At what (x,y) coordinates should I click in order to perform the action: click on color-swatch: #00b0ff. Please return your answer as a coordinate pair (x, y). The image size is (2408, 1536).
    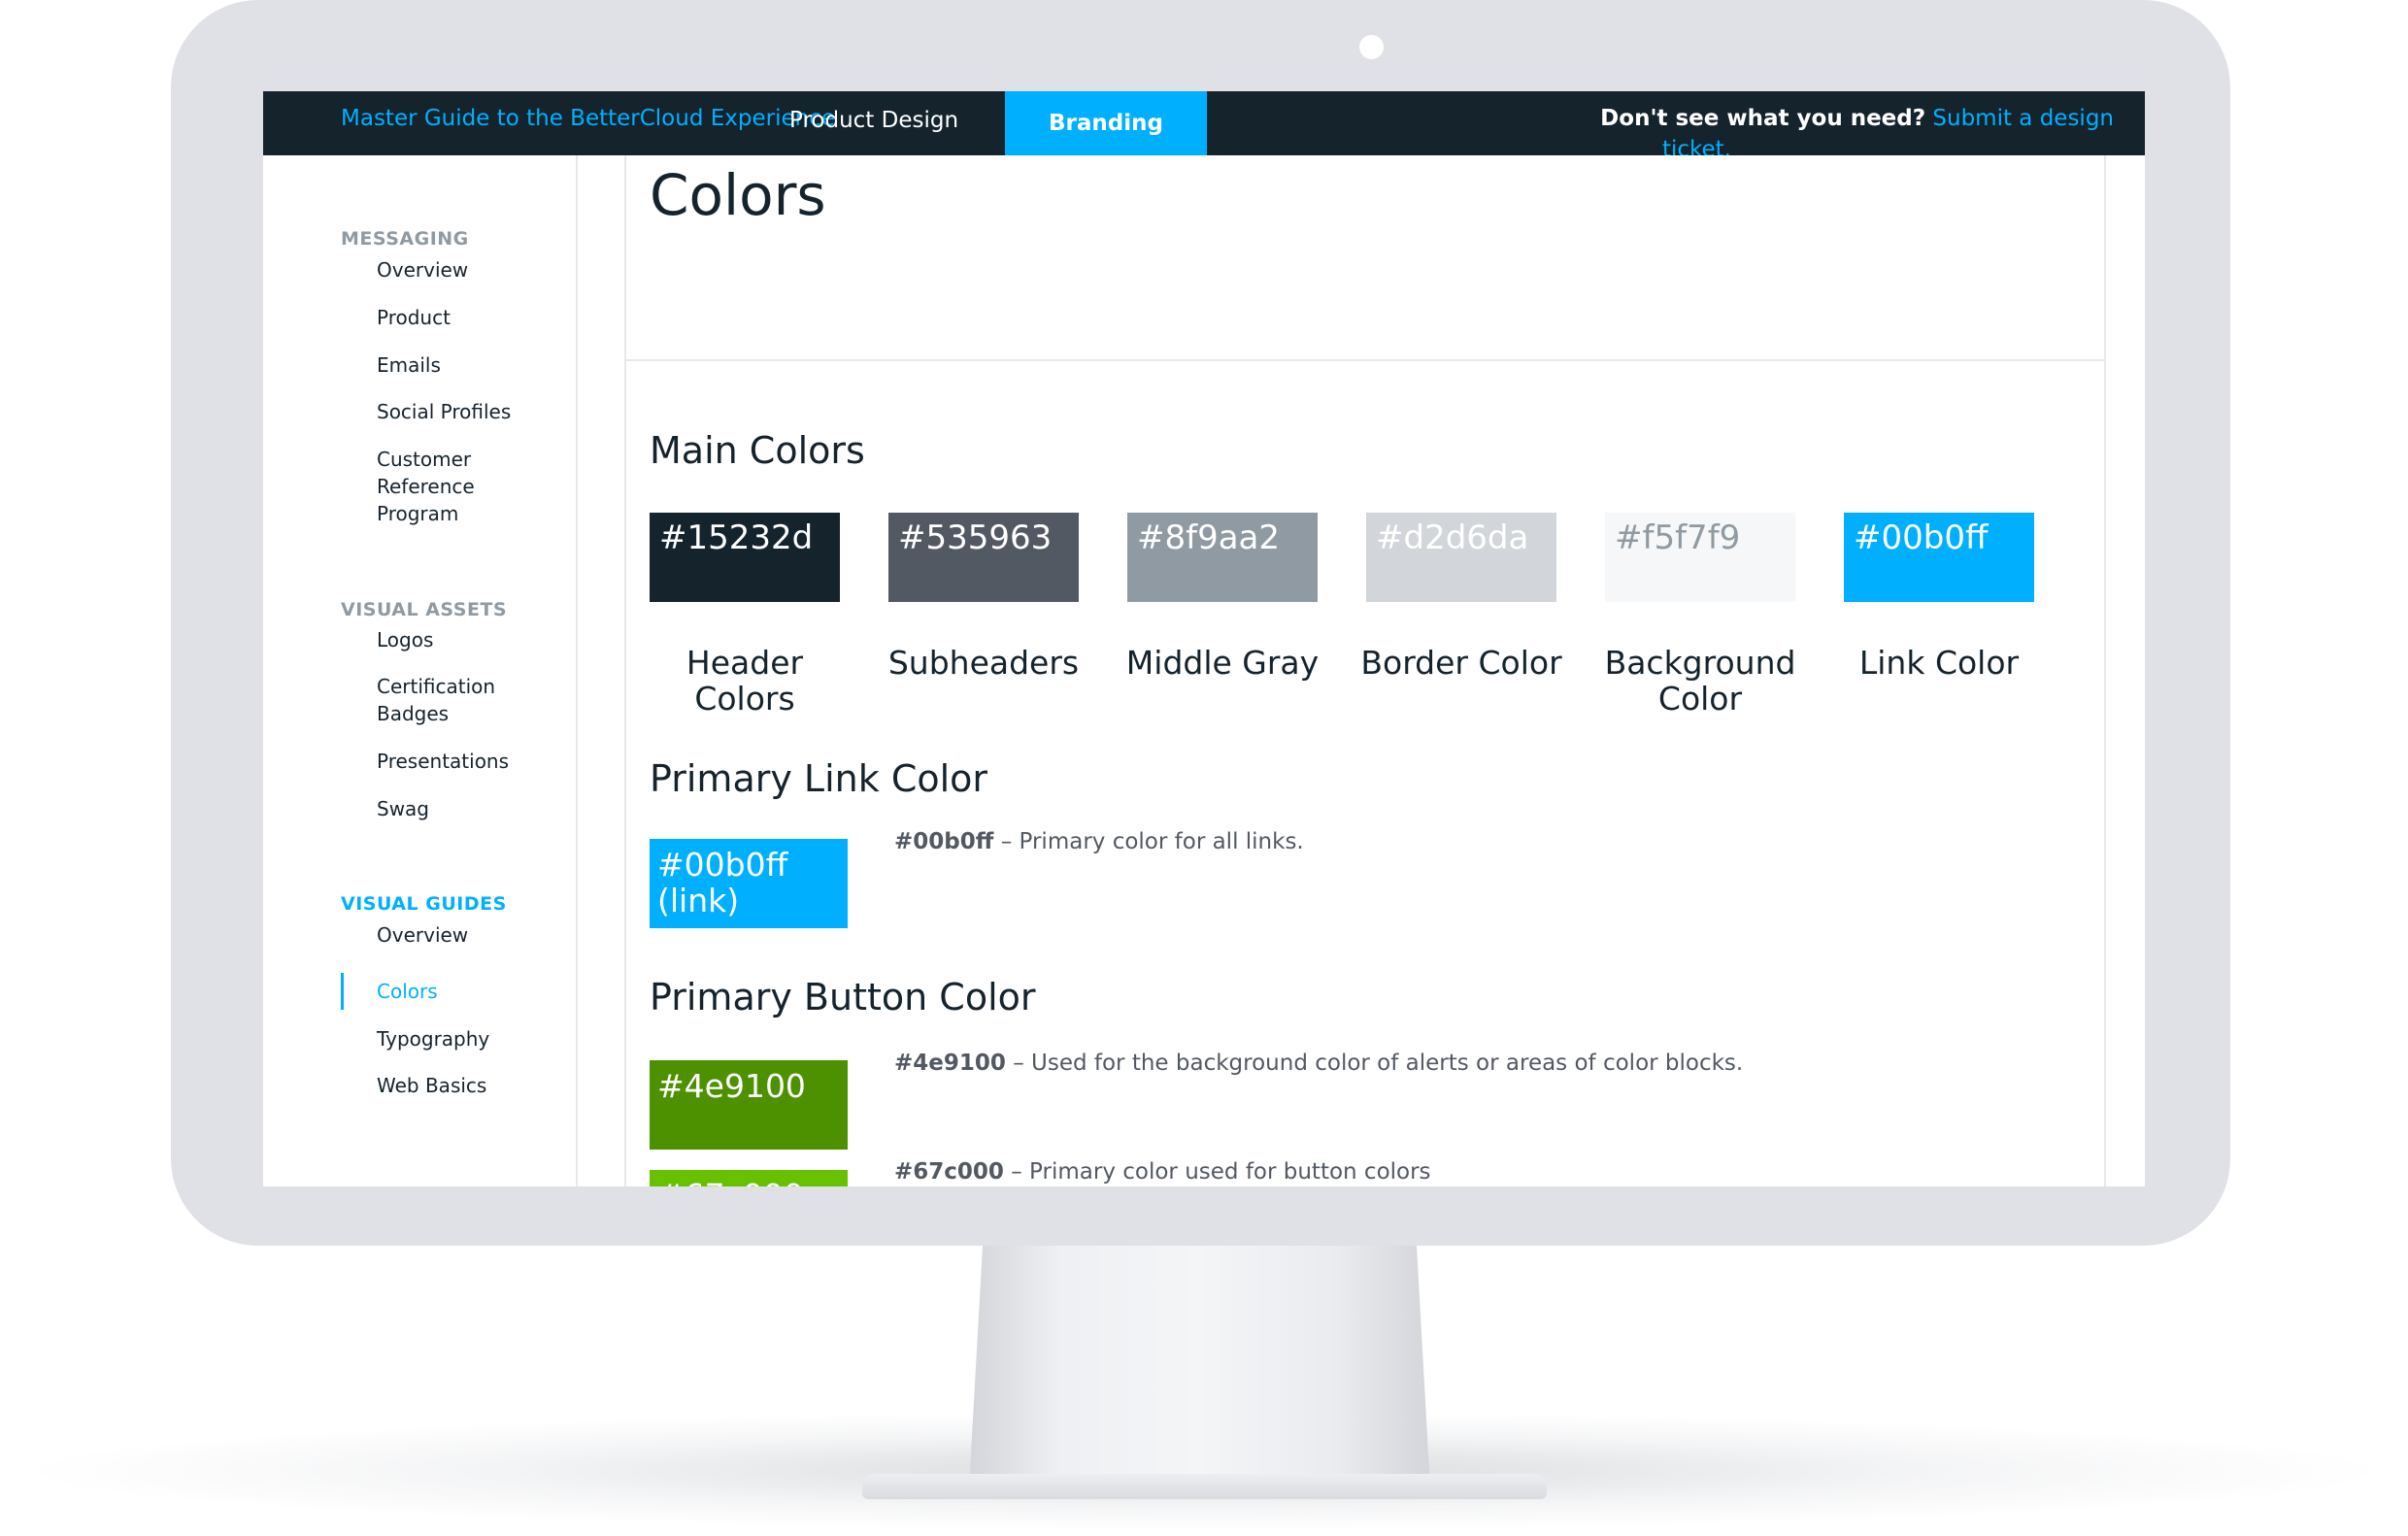
    Looking at the image, I should click on (1939, 557).